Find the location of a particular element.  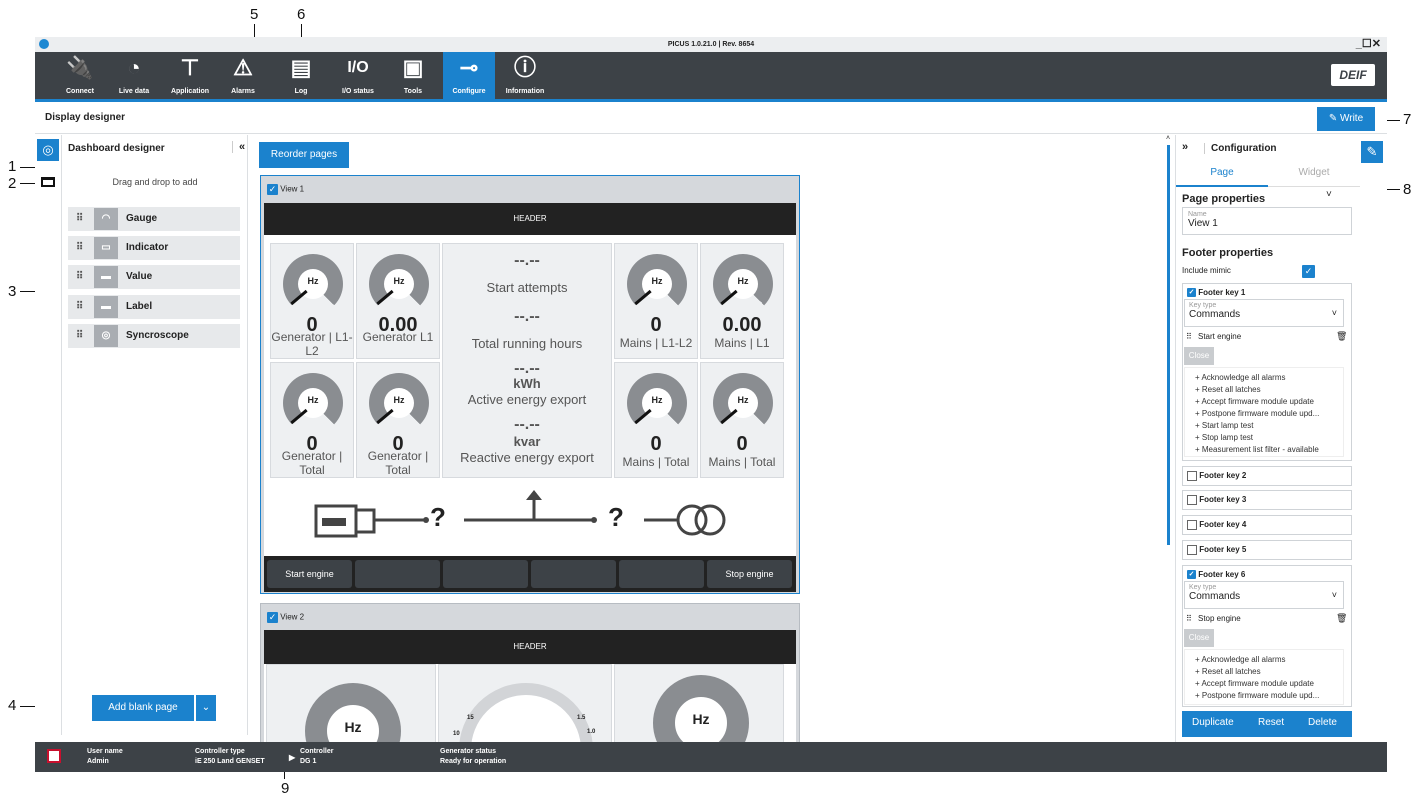

screen-icon is located at coordinates (48, 182).